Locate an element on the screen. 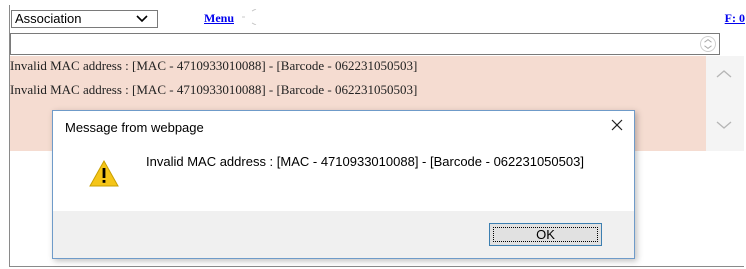 The width and height of the screenshot is (746, 269). f-count-link: F: 0 is located at coordinates (735, 18).